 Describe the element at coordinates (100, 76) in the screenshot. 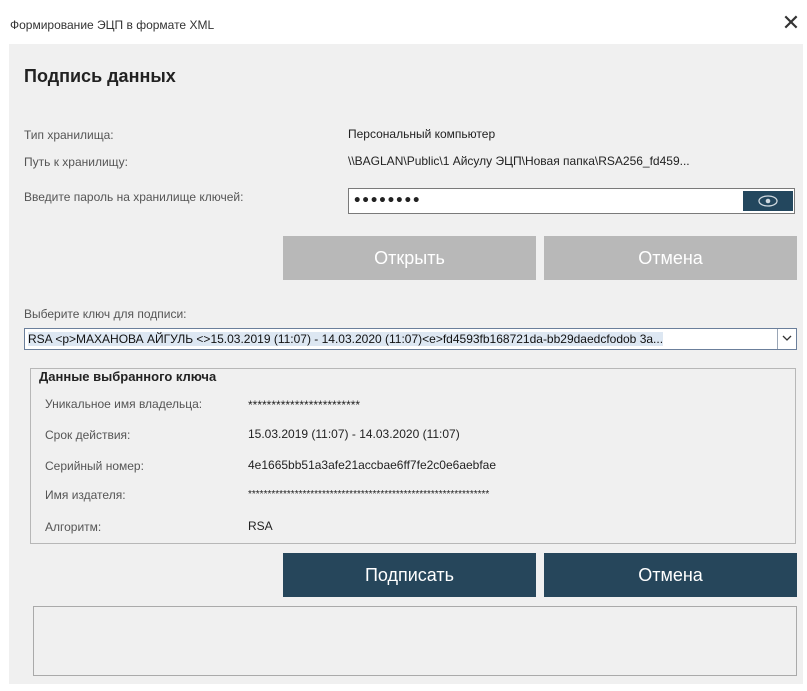

I see `page-title: Подпись данных` at that location.